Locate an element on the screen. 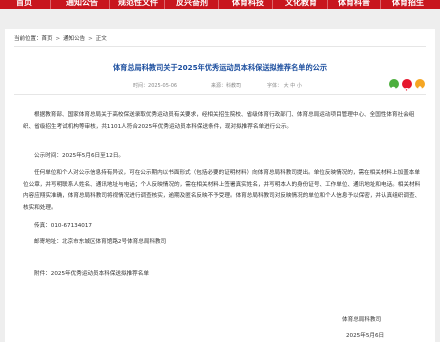 This screenshot has height=342, width=440. attachment-link: 2025年优秀运动员本科保送拟推荐名单 is located at coordinates (100, 274).